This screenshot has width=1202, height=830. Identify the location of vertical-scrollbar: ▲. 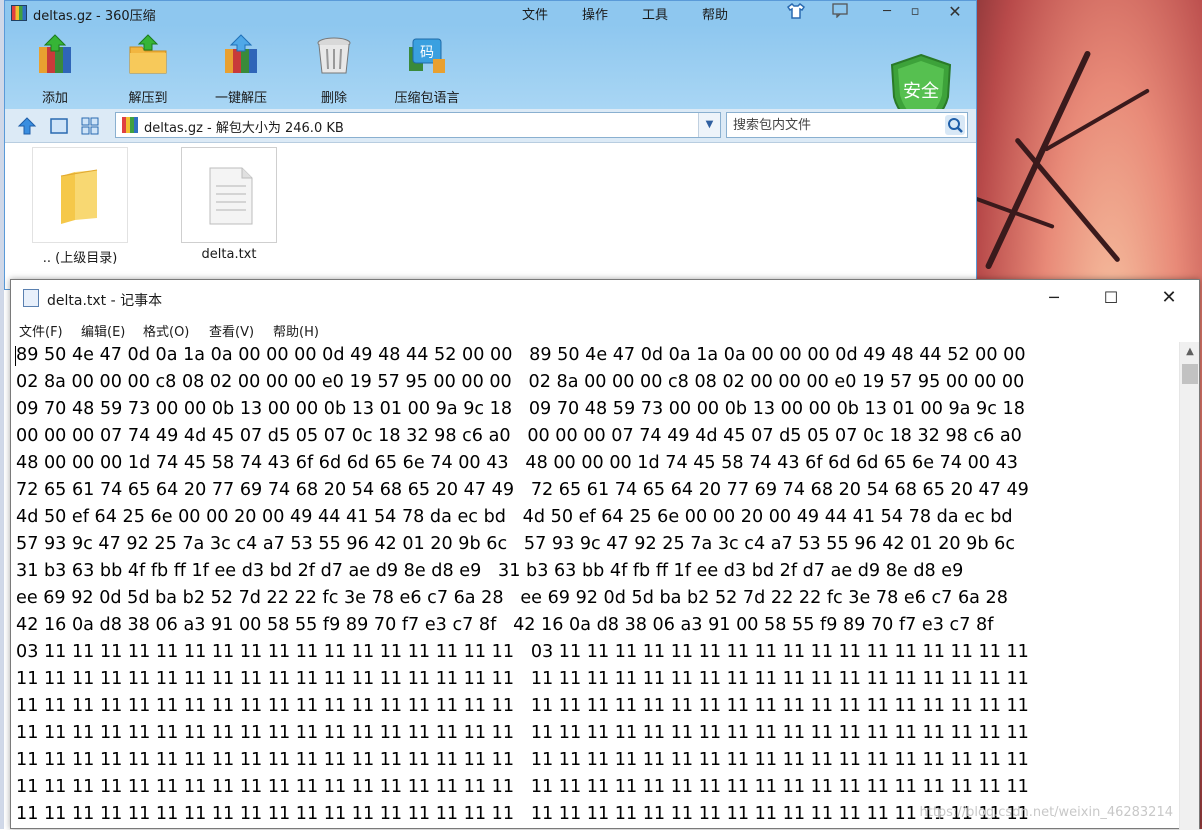
(1189, 586).